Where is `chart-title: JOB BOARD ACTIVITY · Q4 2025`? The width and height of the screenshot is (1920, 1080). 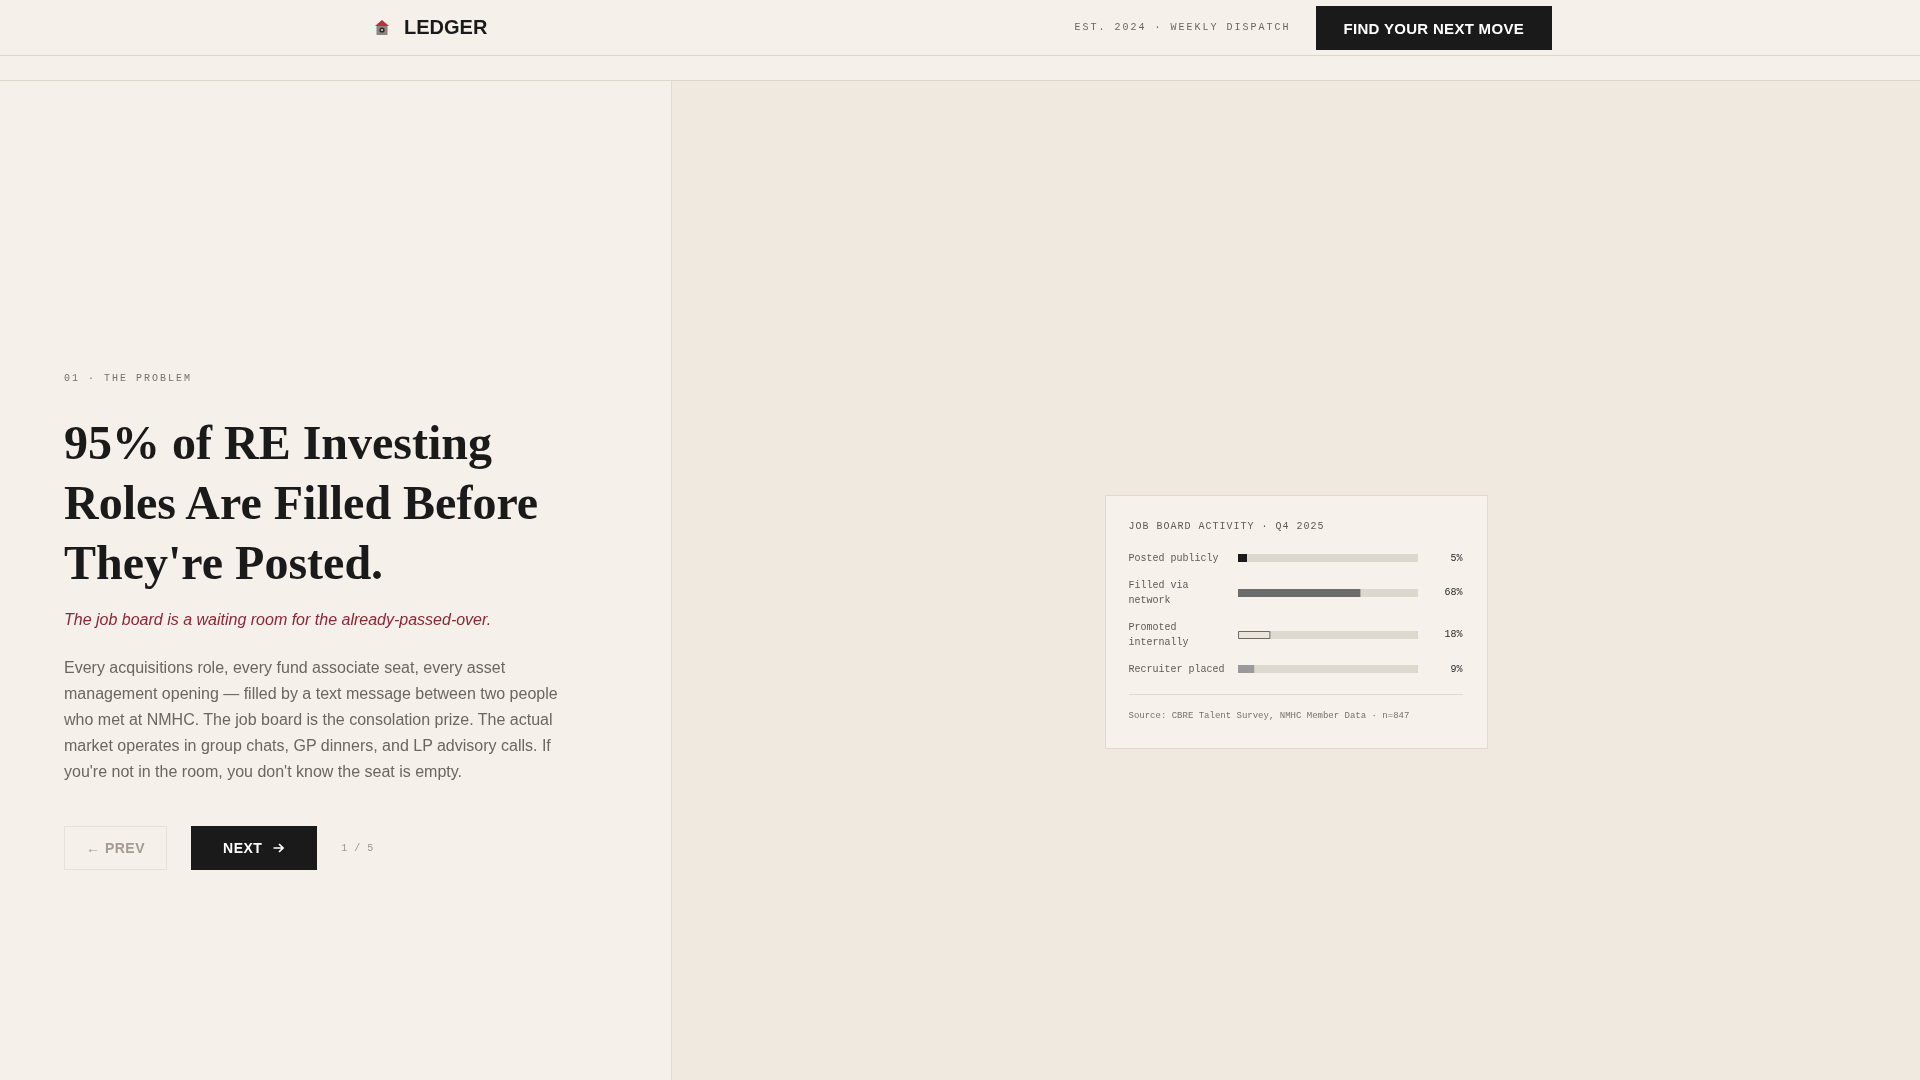
chart-title: JOB BOARD ACTIVITY · Q4 2025 is located at coordinates (1227, 526).